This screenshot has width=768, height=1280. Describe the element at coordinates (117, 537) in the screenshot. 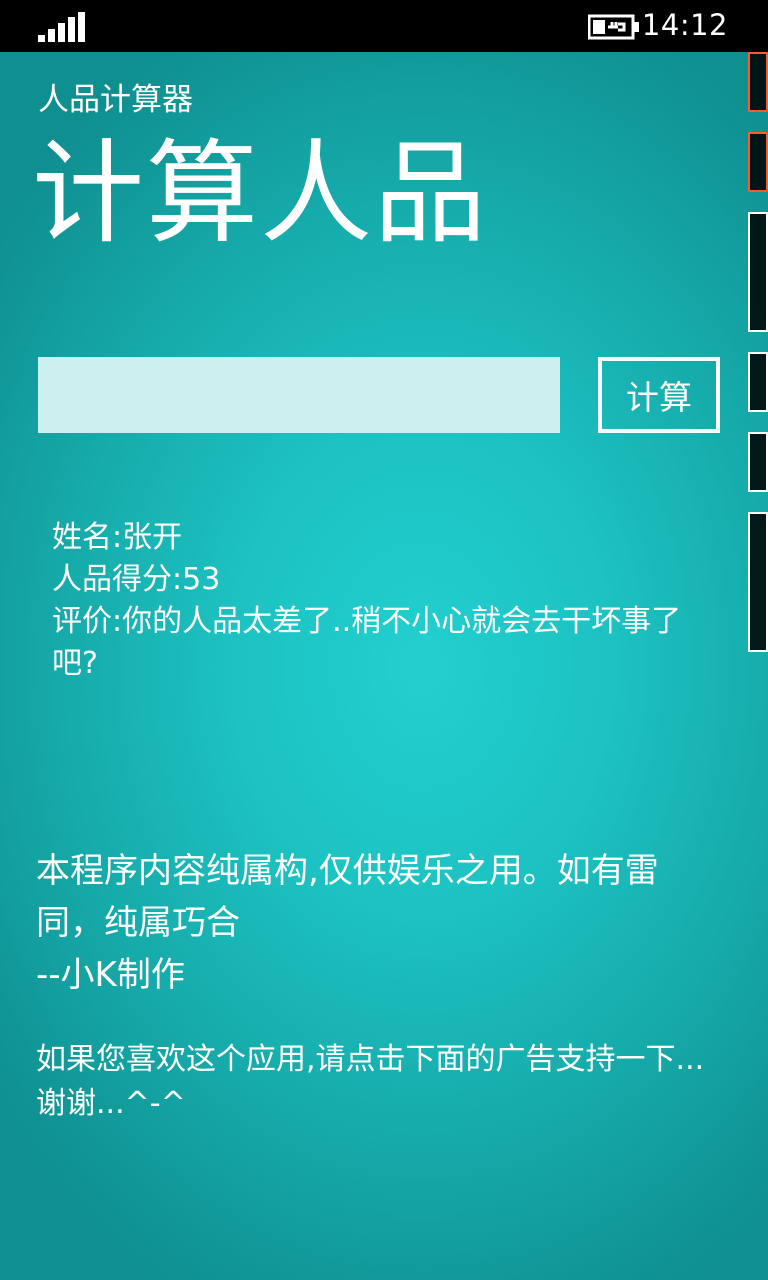

I see `result-name: 姓名:张开` at that location.